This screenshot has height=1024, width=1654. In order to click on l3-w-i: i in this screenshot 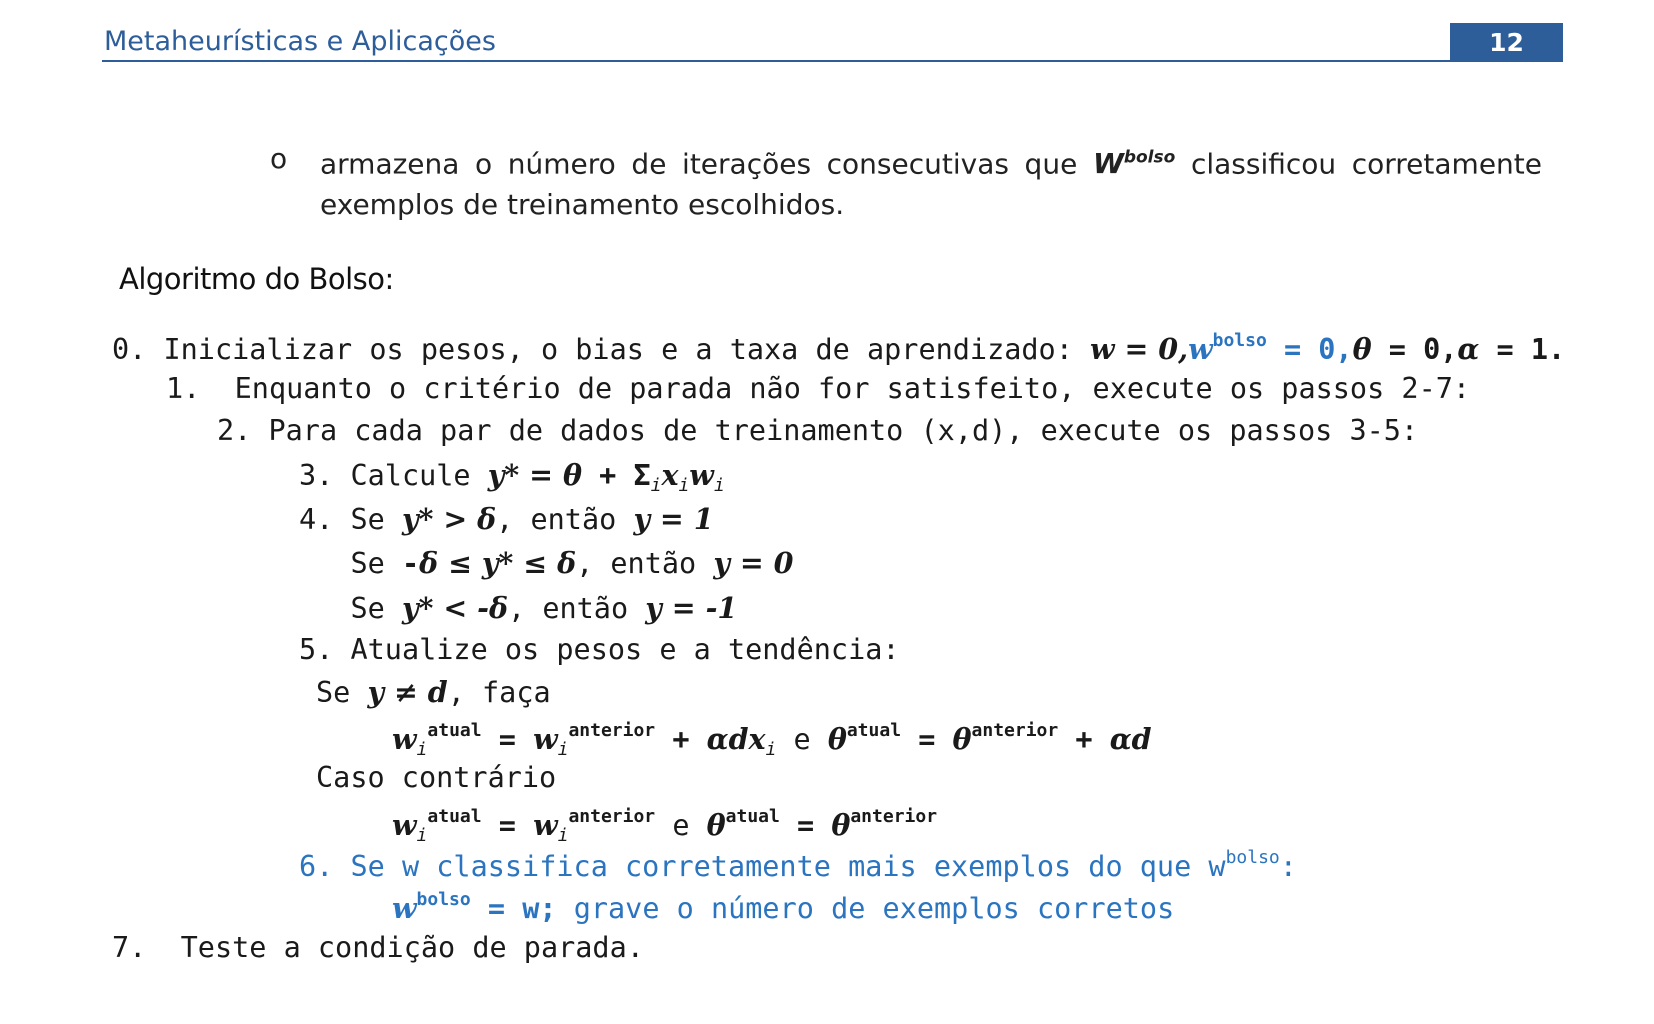, I will do `click(719, 485)`.